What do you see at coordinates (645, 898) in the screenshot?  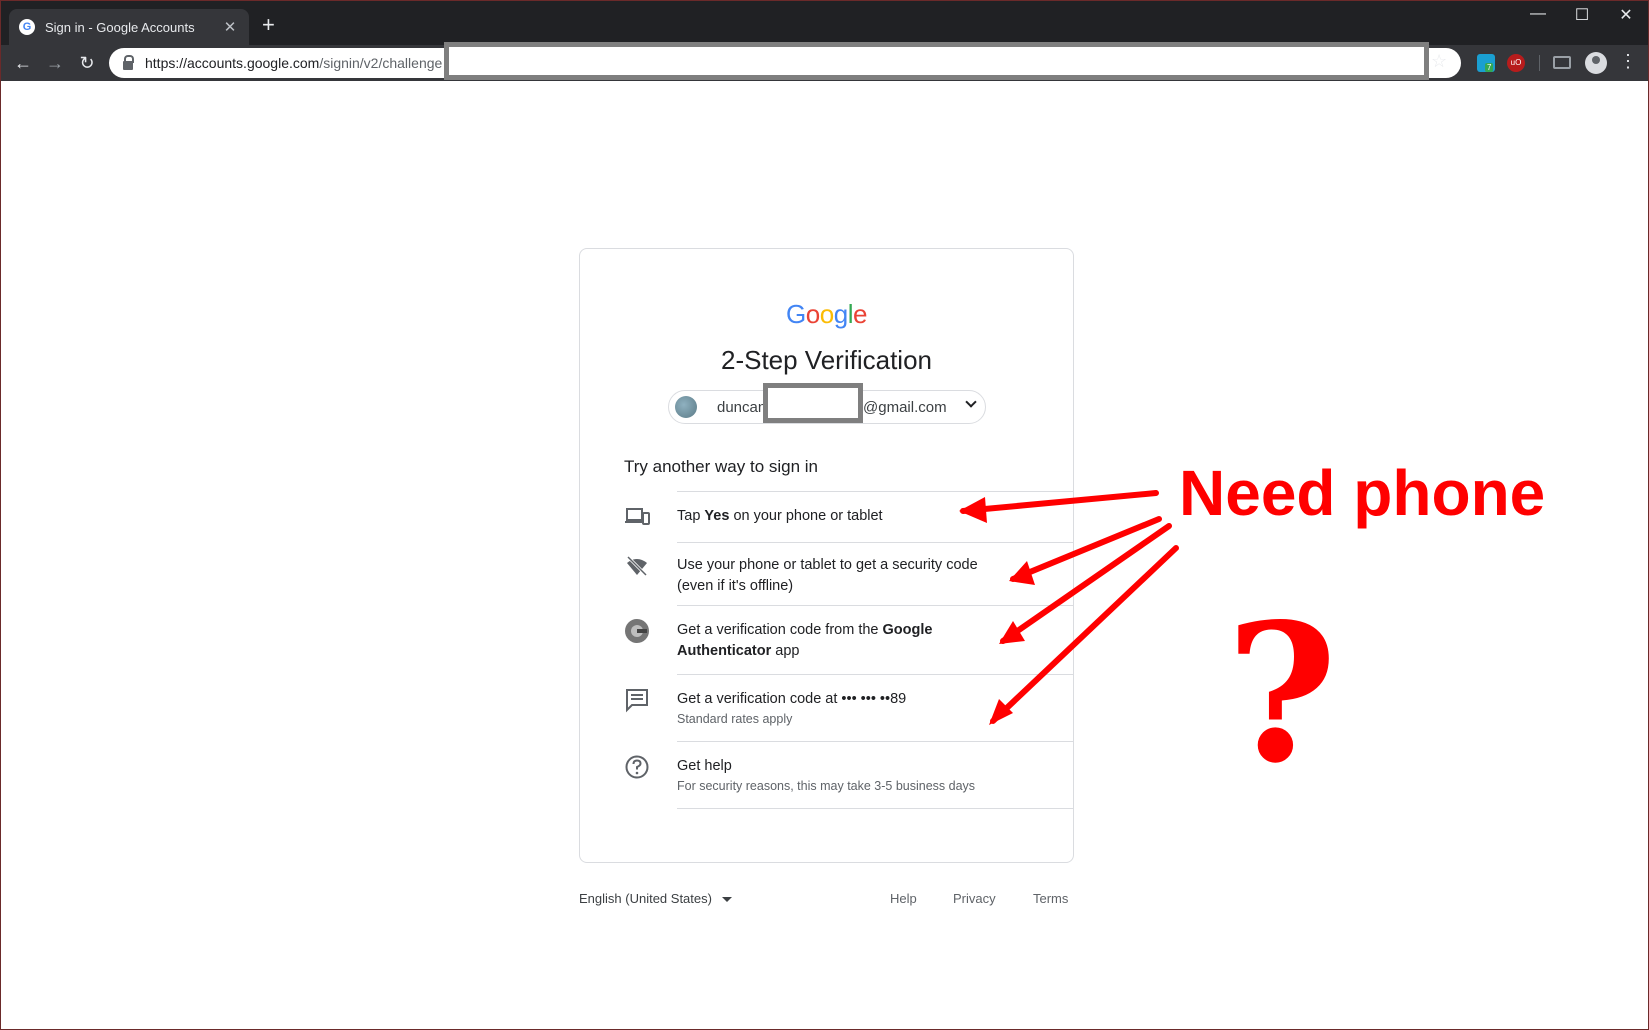 I see `language-label: English (United States)` at bounding box center [645, 898].